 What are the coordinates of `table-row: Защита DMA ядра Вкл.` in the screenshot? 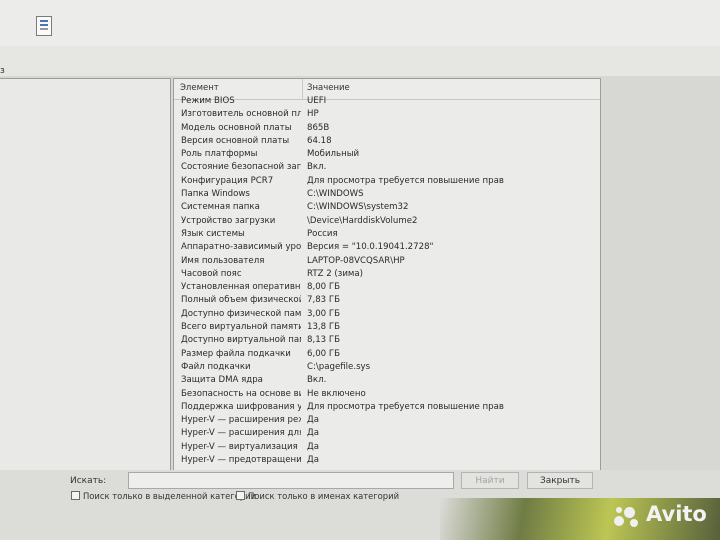 It's located at (387, 381).